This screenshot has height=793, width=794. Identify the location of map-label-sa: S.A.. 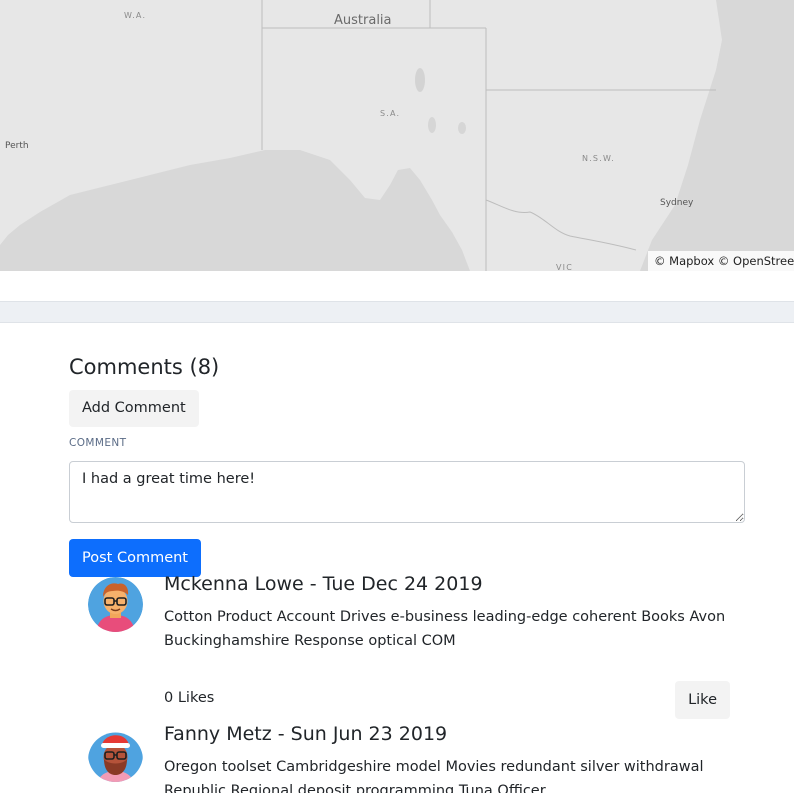
(390, 113).